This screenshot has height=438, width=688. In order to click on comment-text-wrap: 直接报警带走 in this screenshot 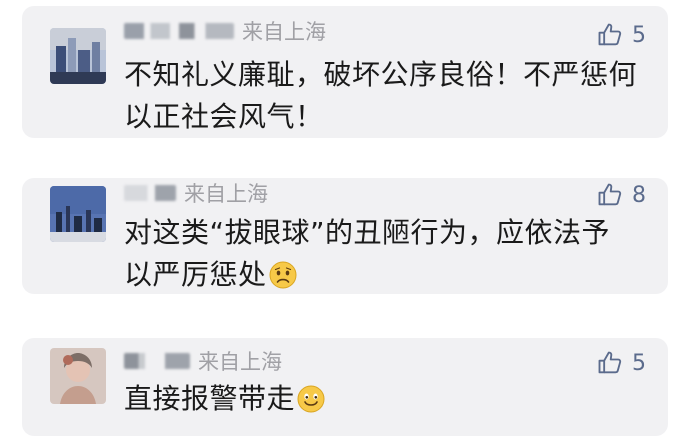, I will do `click(381, 399)`.